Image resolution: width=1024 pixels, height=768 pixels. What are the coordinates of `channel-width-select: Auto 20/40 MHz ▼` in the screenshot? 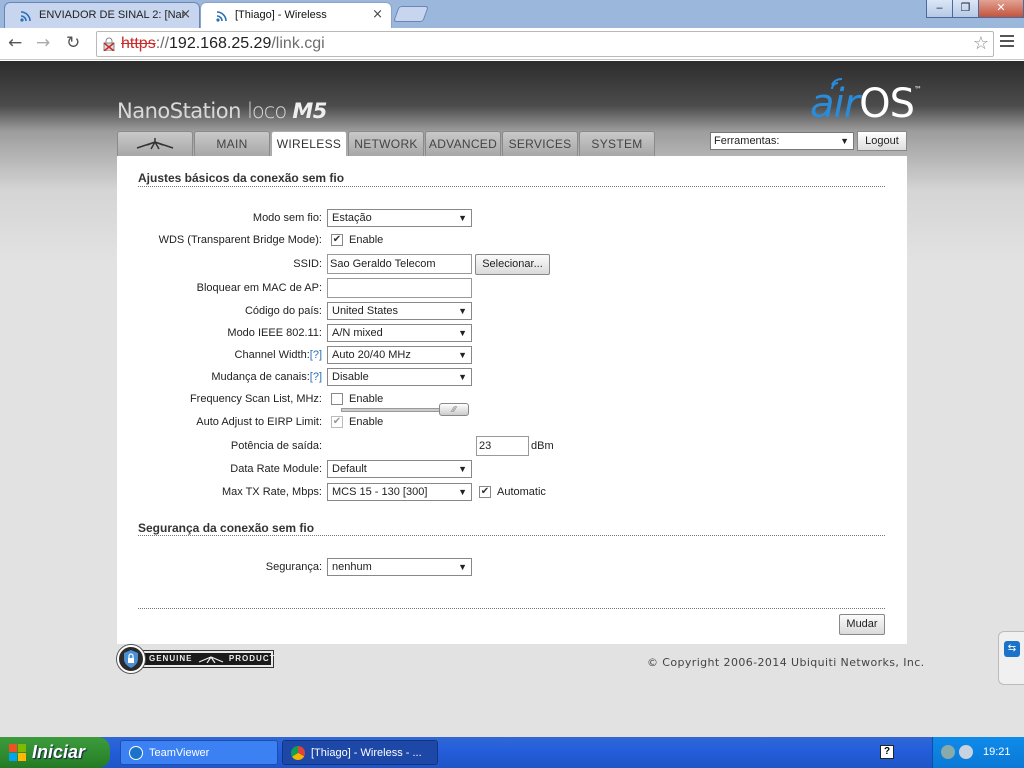 It's located at (399, 355).